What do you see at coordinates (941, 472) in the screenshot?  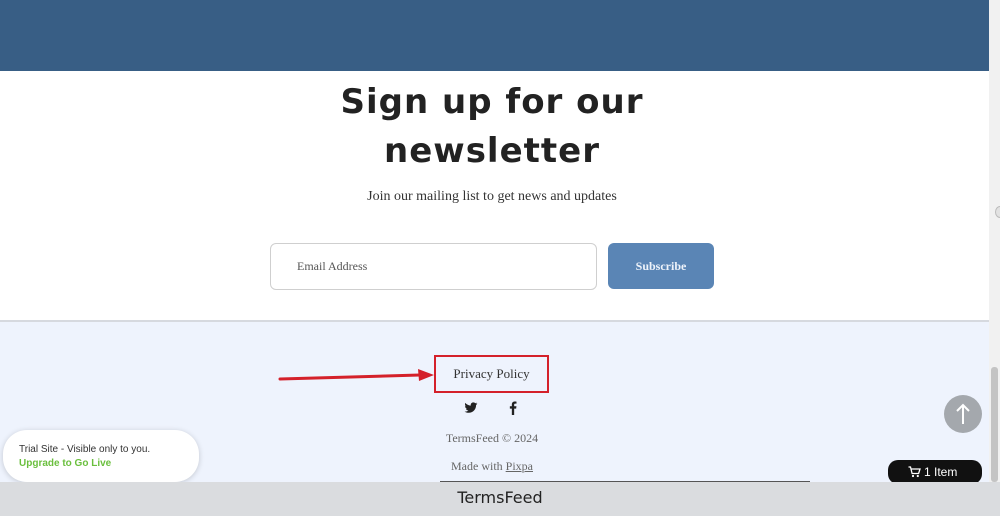 I see `cart-count-label: 1 Item` at bounding box center [941, 472].